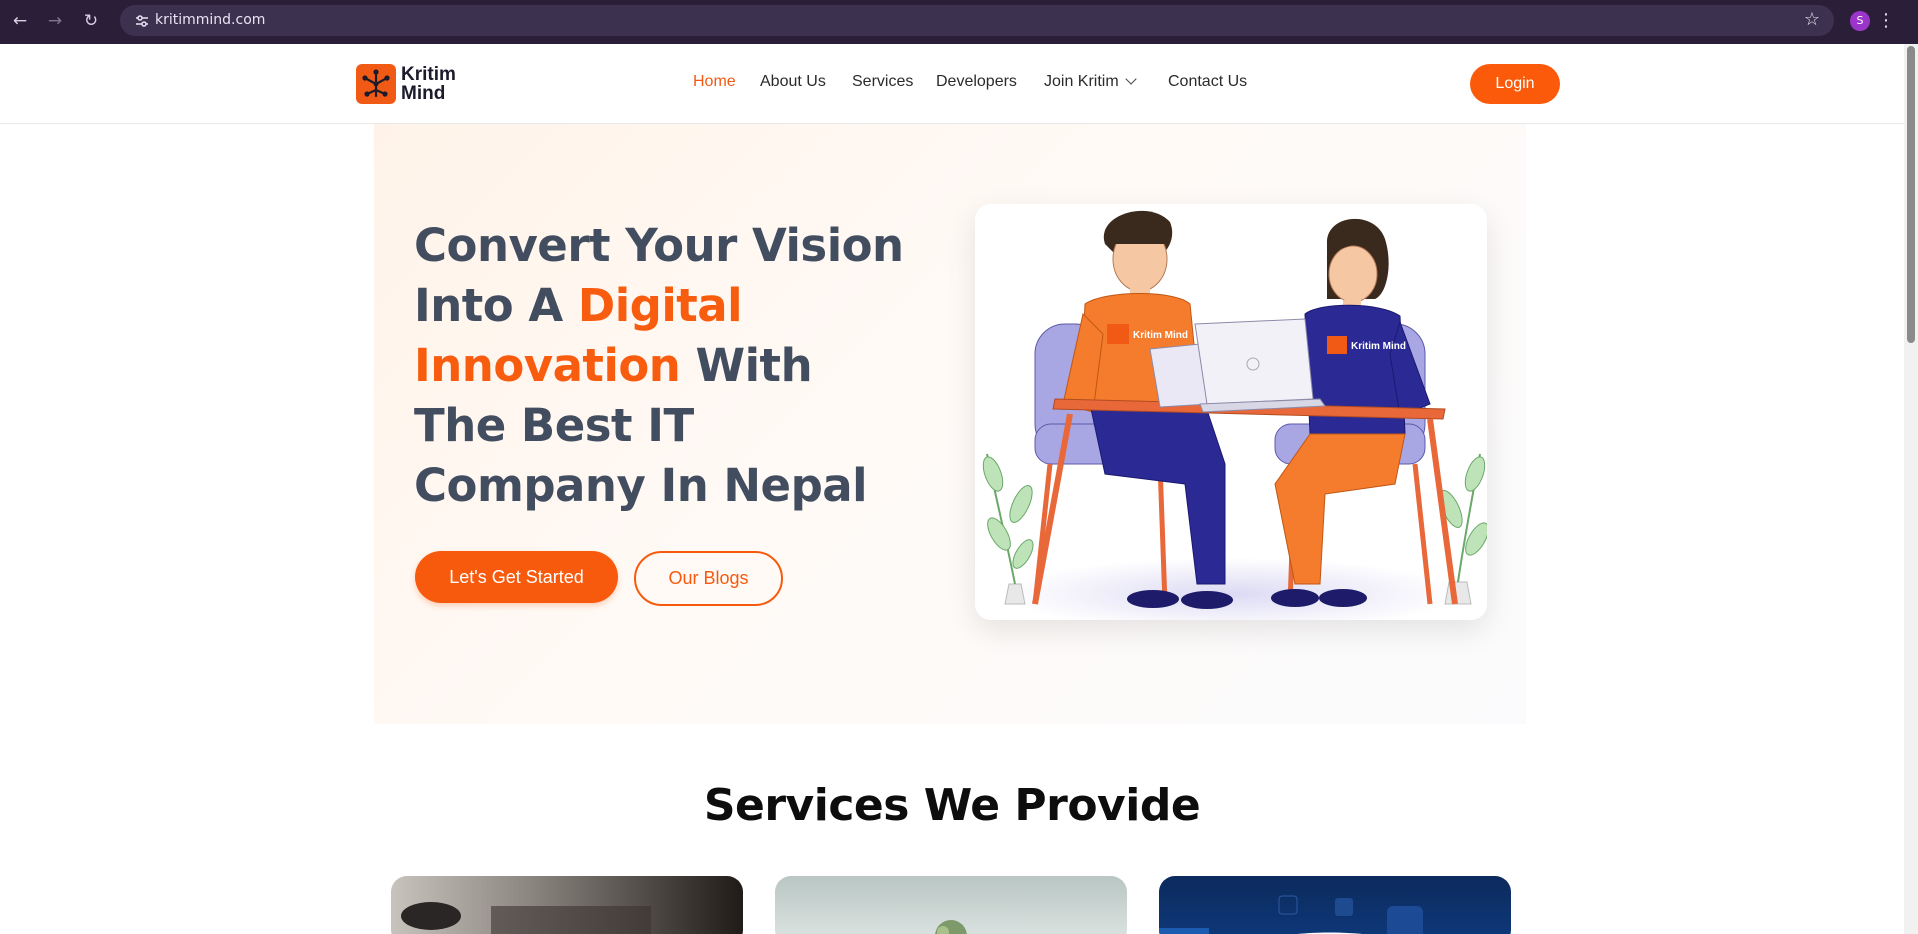 This screenshot has width=1918, height=934. Describe the element at coordinates (210, 20) in the screenshot. I see `url-text: kritimmind.com` at that location.